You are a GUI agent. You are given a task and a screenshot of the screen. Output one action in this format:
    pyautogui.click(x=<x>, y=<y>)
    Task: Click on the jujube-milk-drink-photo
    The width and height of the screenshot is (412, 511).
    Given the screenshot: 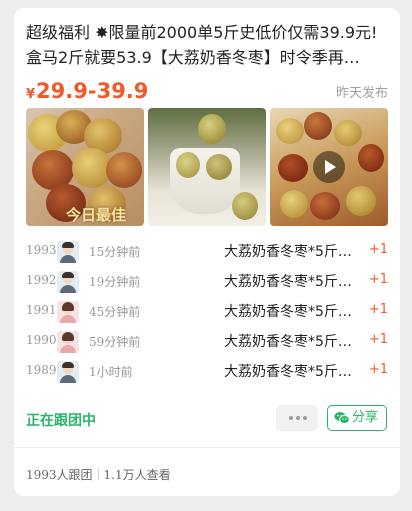 What is the action you would take?
    pyautogui.click(x=207, y=167)
    